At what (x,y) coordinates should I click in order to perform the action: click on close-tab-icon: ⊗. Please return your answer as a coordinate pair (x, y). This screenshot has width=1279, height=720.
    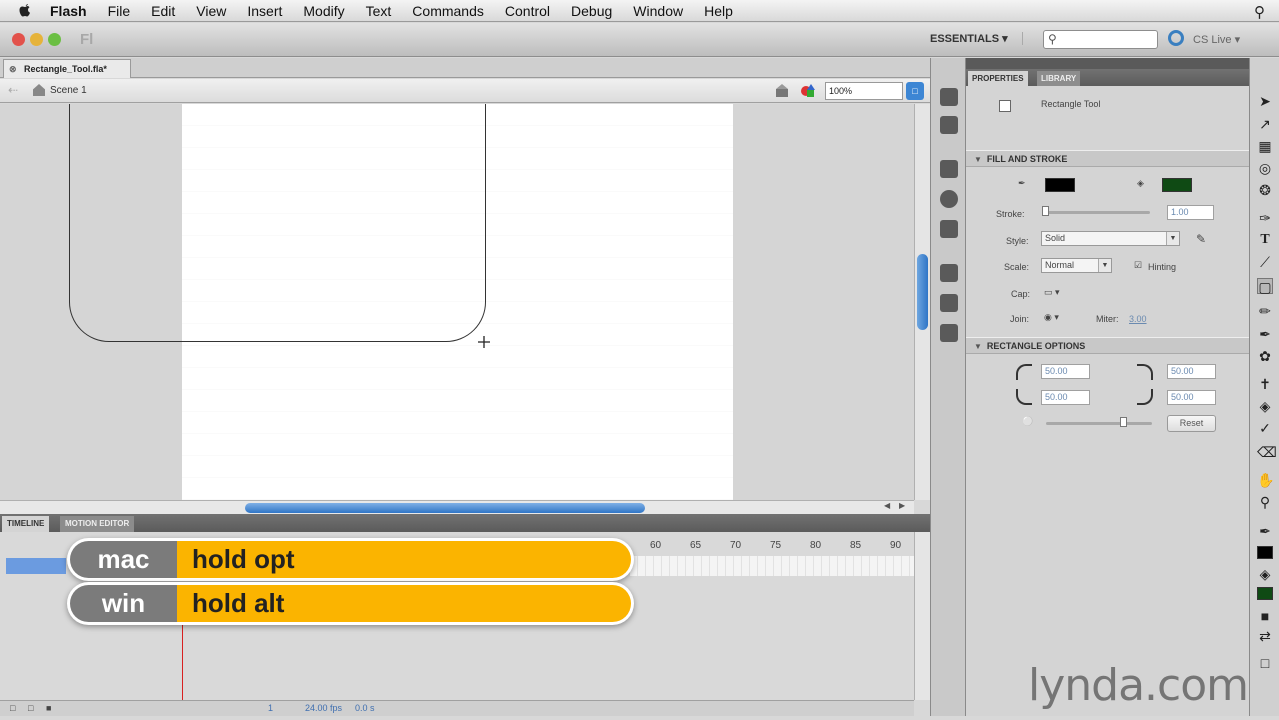
    Looking at the image, I should click on (13, 69).